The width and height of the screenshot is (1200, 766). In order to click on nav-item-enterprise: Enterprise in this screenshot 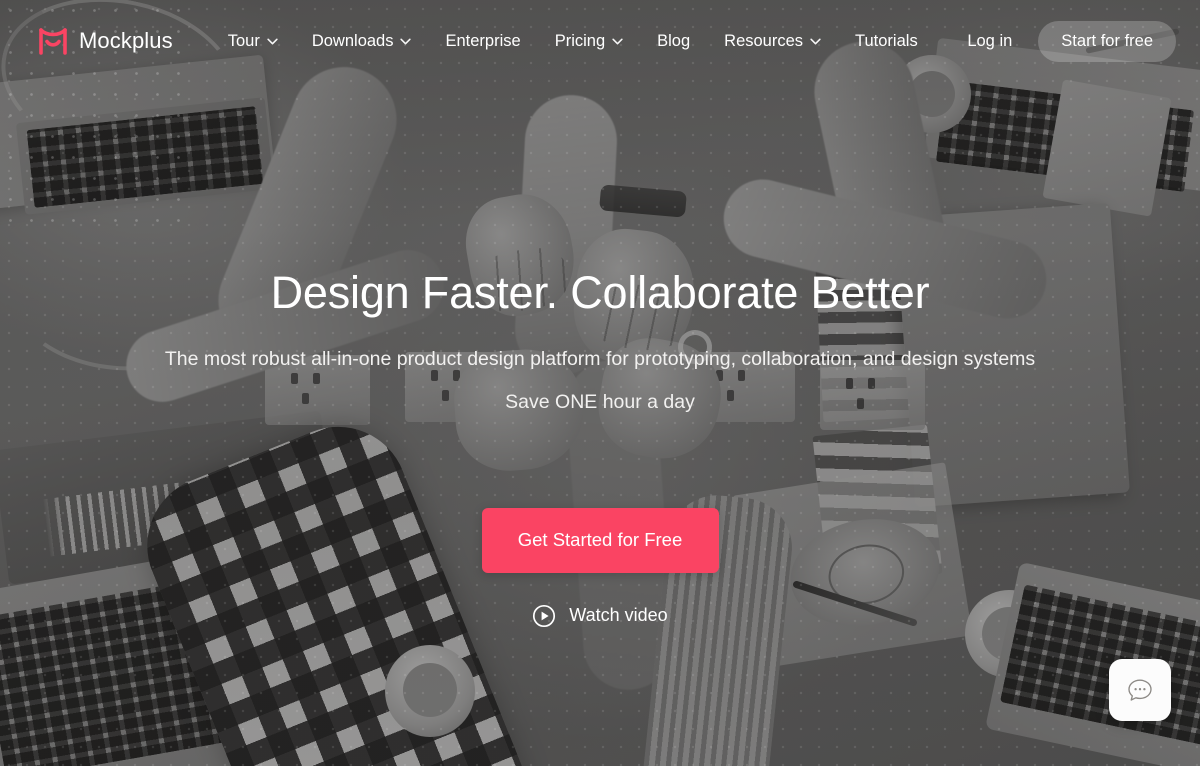, I will do `click(482, 41)`.